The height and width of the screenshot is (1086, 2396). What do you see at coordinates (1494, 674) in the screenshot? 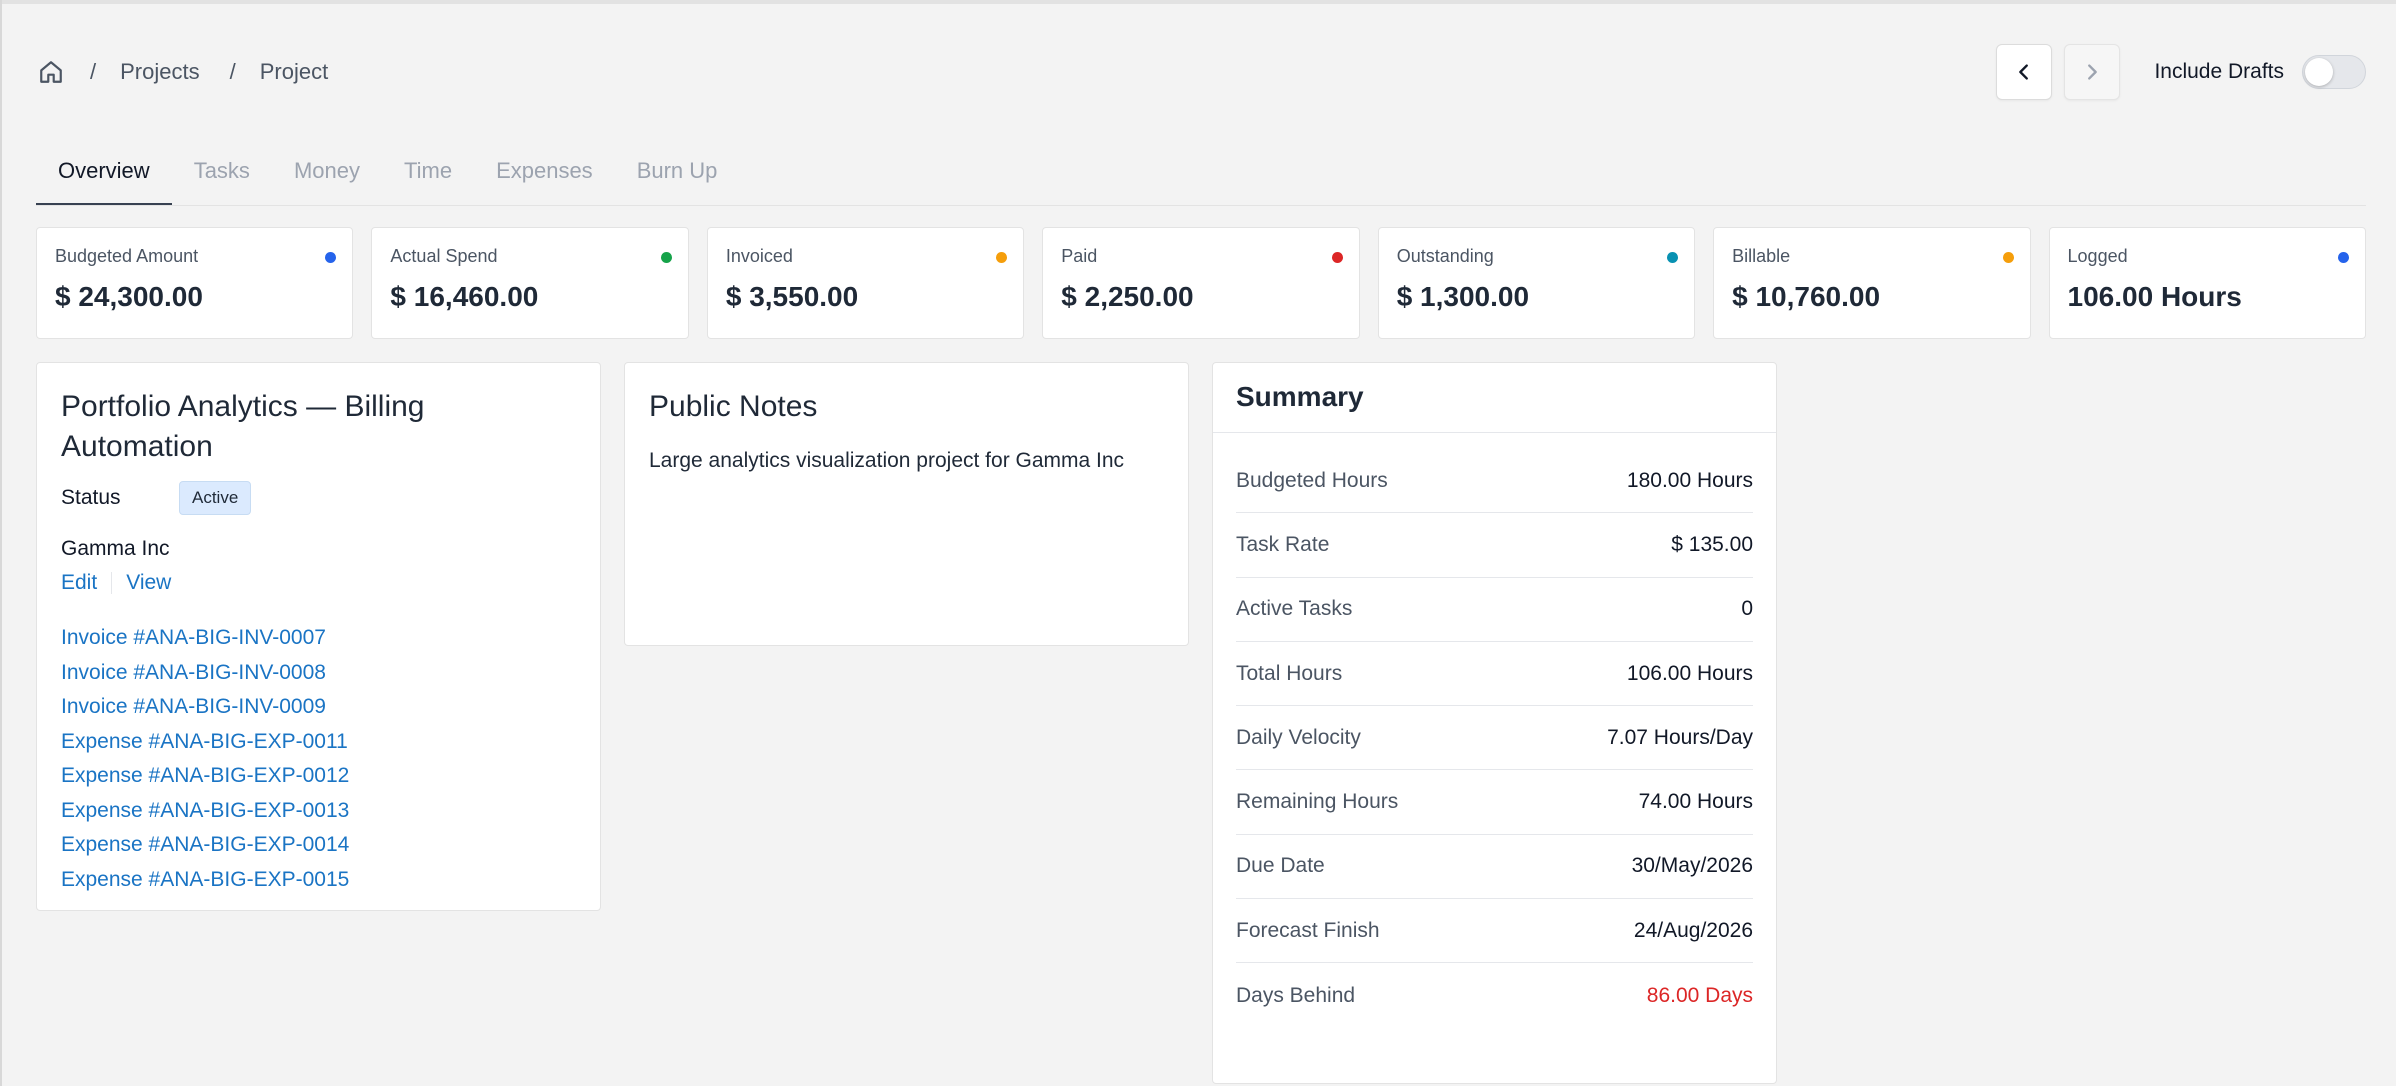
I see `summary-row-total-hours: Total Hours 106.00 Hours` at bounding box center [1494, 674].